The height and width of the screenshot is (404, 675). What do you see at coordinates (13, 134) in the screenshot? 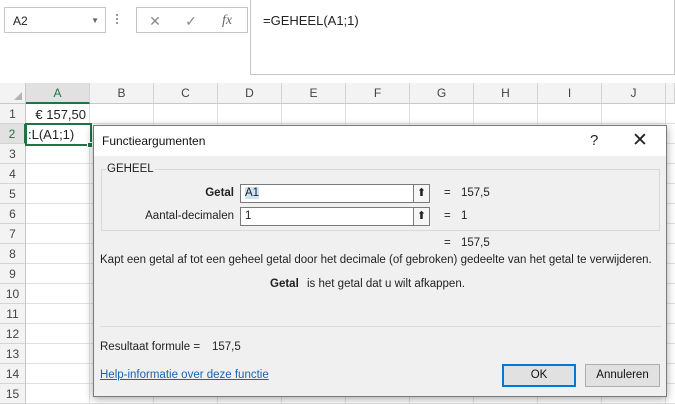
I see `row-header-2: 2` at bounding box center [13, 134].